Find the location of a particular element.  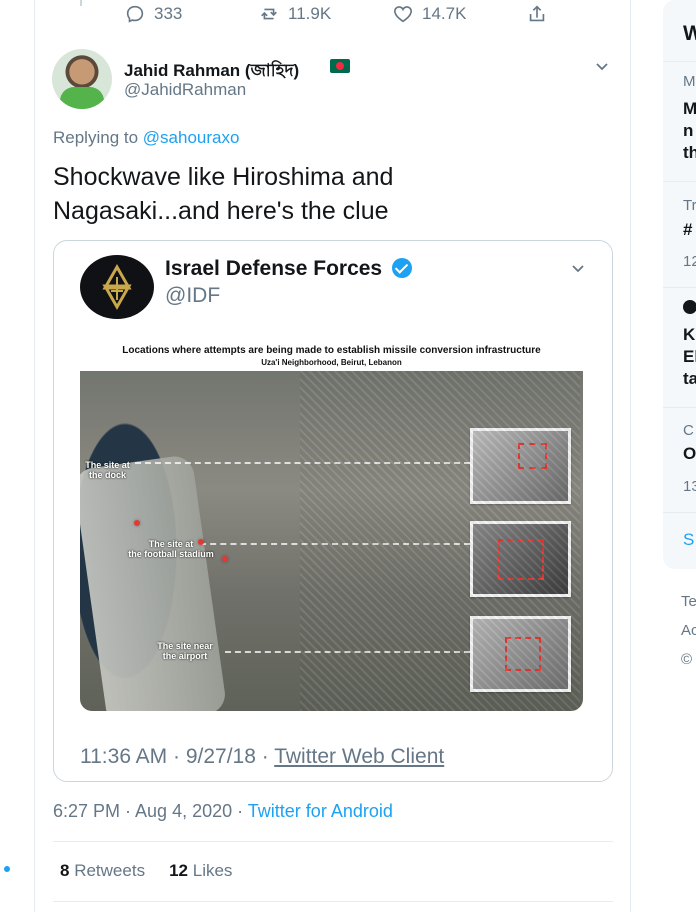

retweet-button: 11.9K is located at coordinates (294, 14).